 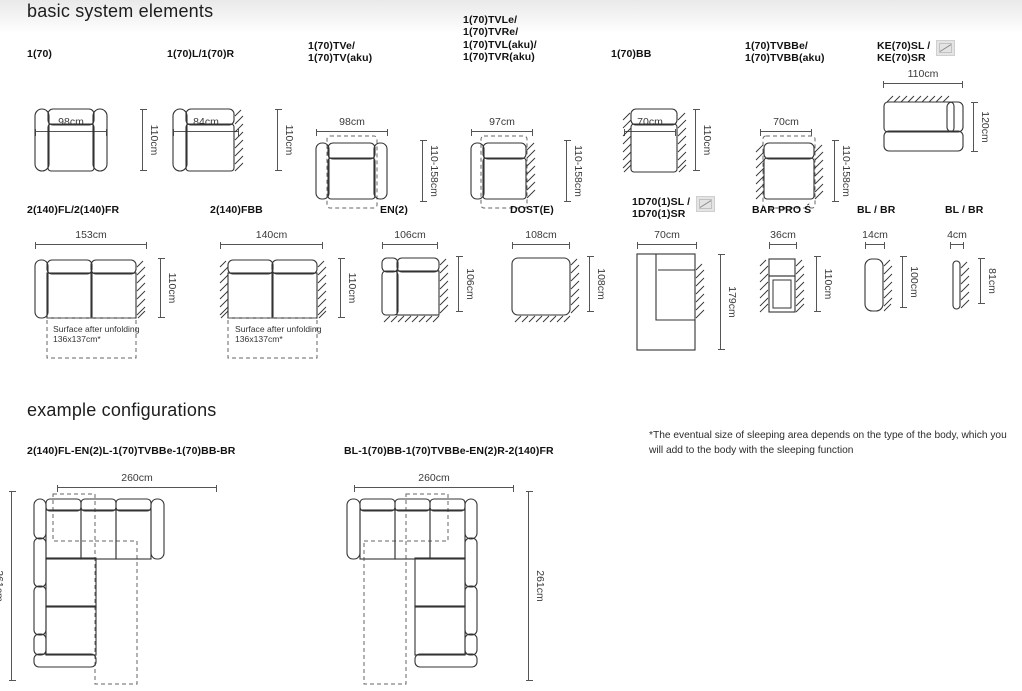 I want to click on height-value: 120cm, so click(x=985, y=127).